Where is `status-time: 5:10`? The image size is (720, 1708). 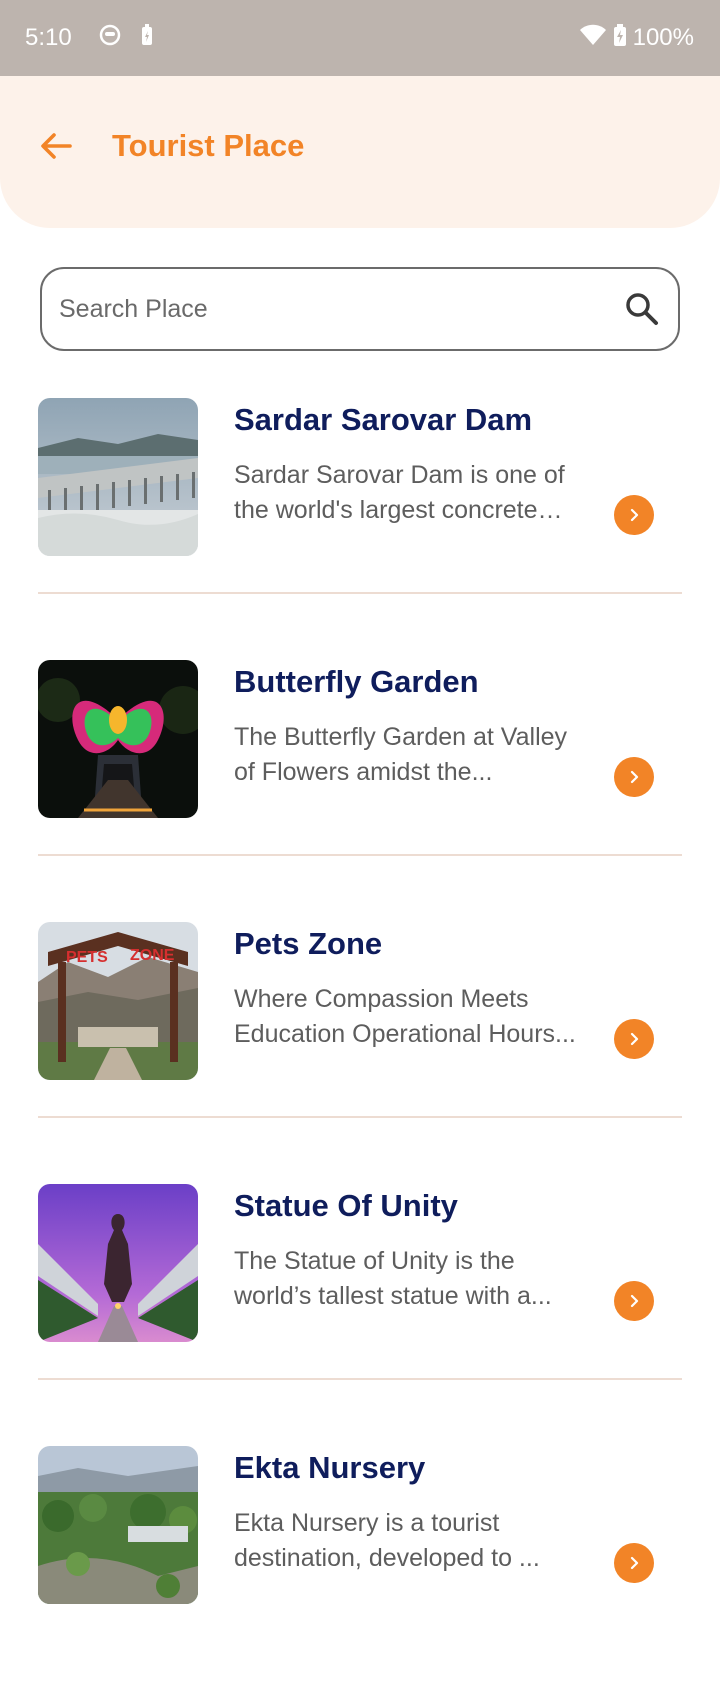 status-time: 5:10 is located at coordinates (48, 37).